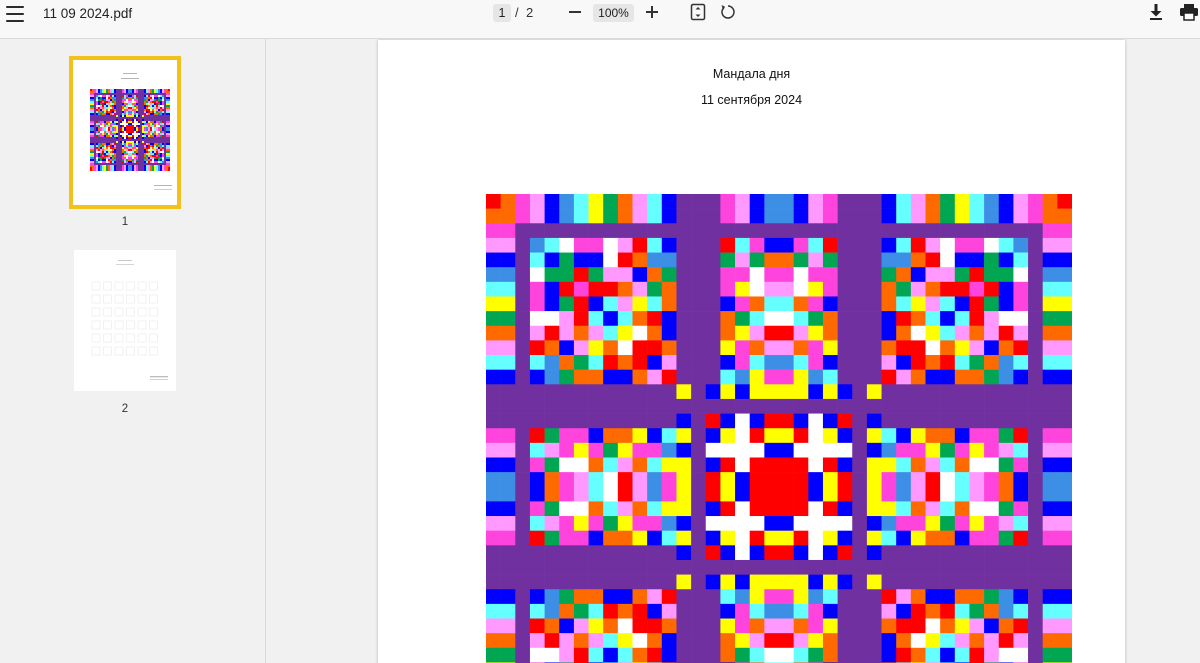 Image resolution: width=1200 pixels, height=663 pixels. I want to click on toolbar: 11 09 2024.pdf 1 / 2 100%, so click(600, 19).